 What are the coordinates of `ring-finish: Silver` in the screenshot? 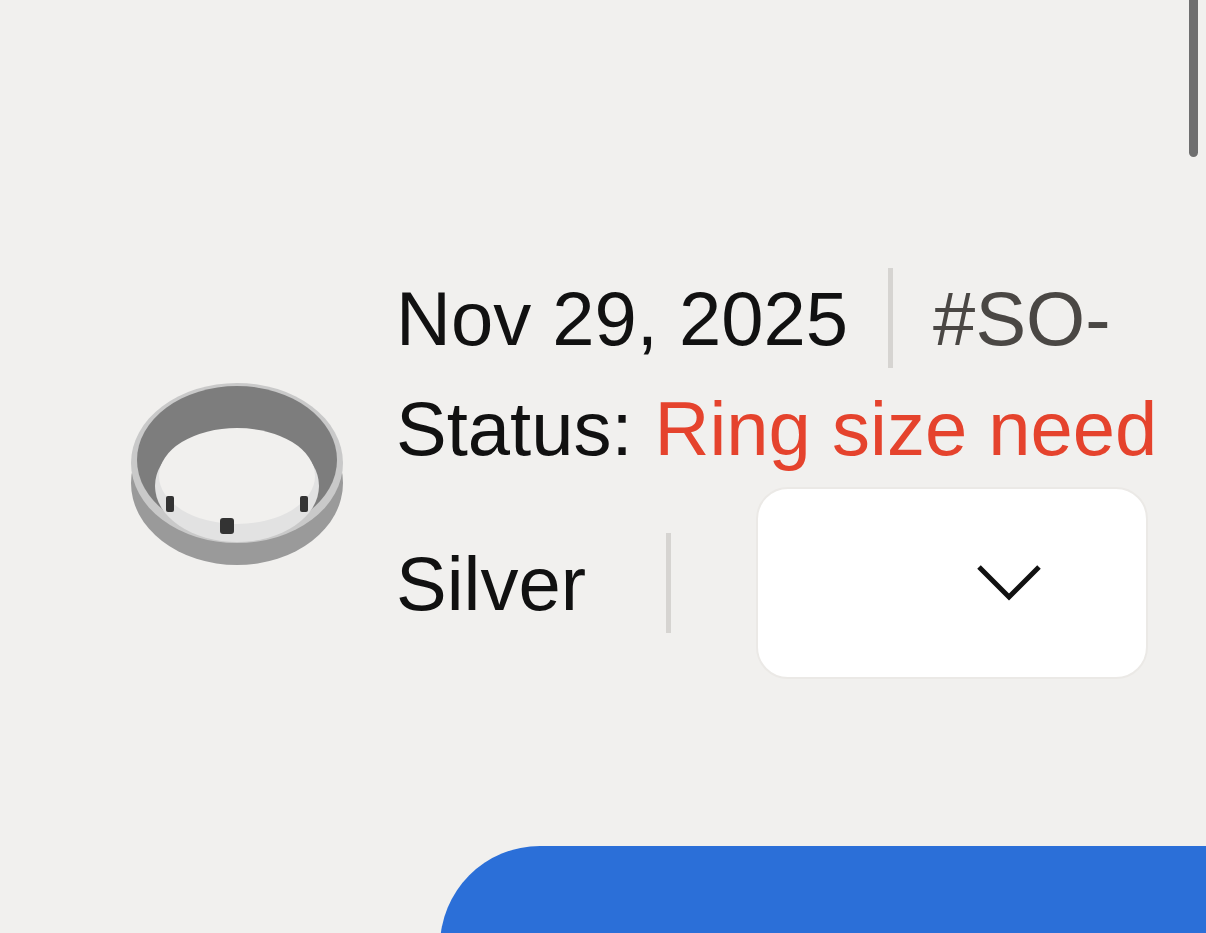 It's located at (491, 583).